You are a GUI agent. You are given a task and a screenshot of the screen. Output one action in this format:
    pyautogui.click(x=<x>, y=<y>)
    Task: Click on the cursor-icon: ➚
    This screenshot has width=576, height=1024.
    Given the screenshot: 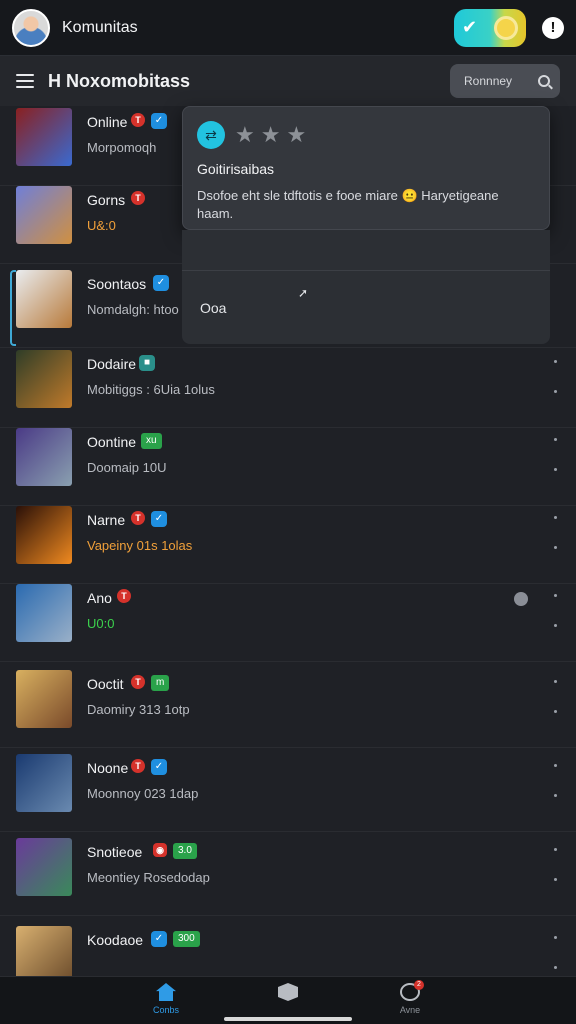 What is the action you would take?
    pyautogui.click(x=303, y=293)
    